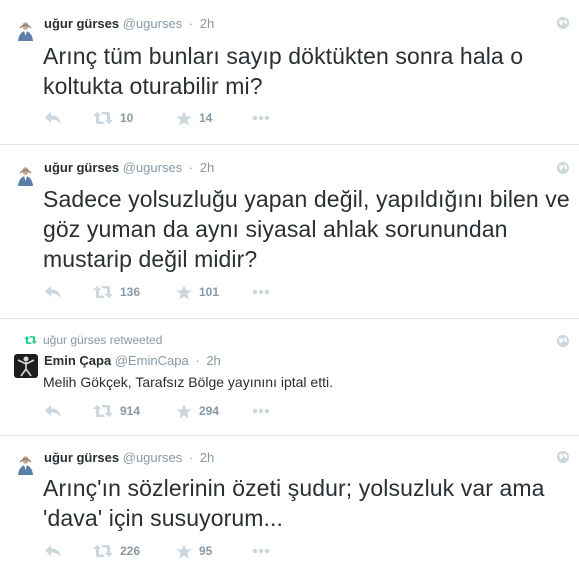 This screenshot has width=579, height=576. What do you see at coordinates (194, 118) in the screenshot?
I see `favorite-button: 14` at bounding box center [194, 118].